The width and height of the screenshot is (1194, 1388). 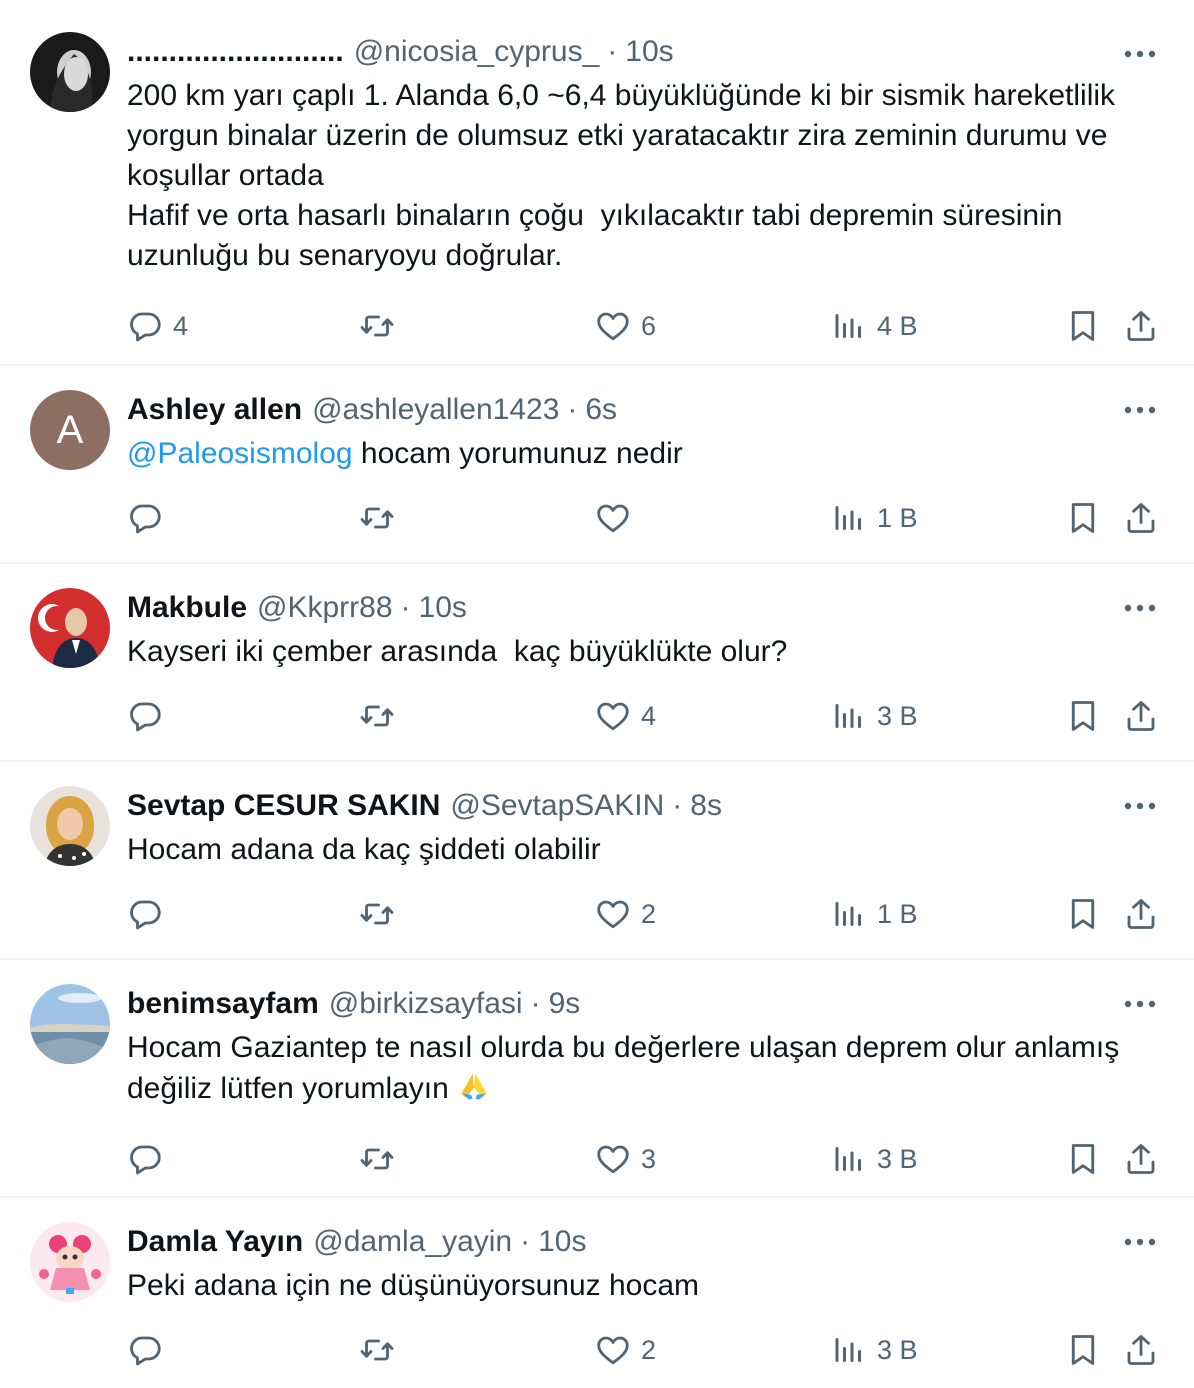 I want to click on avatar-letter: A, so click(x=70, y=429).